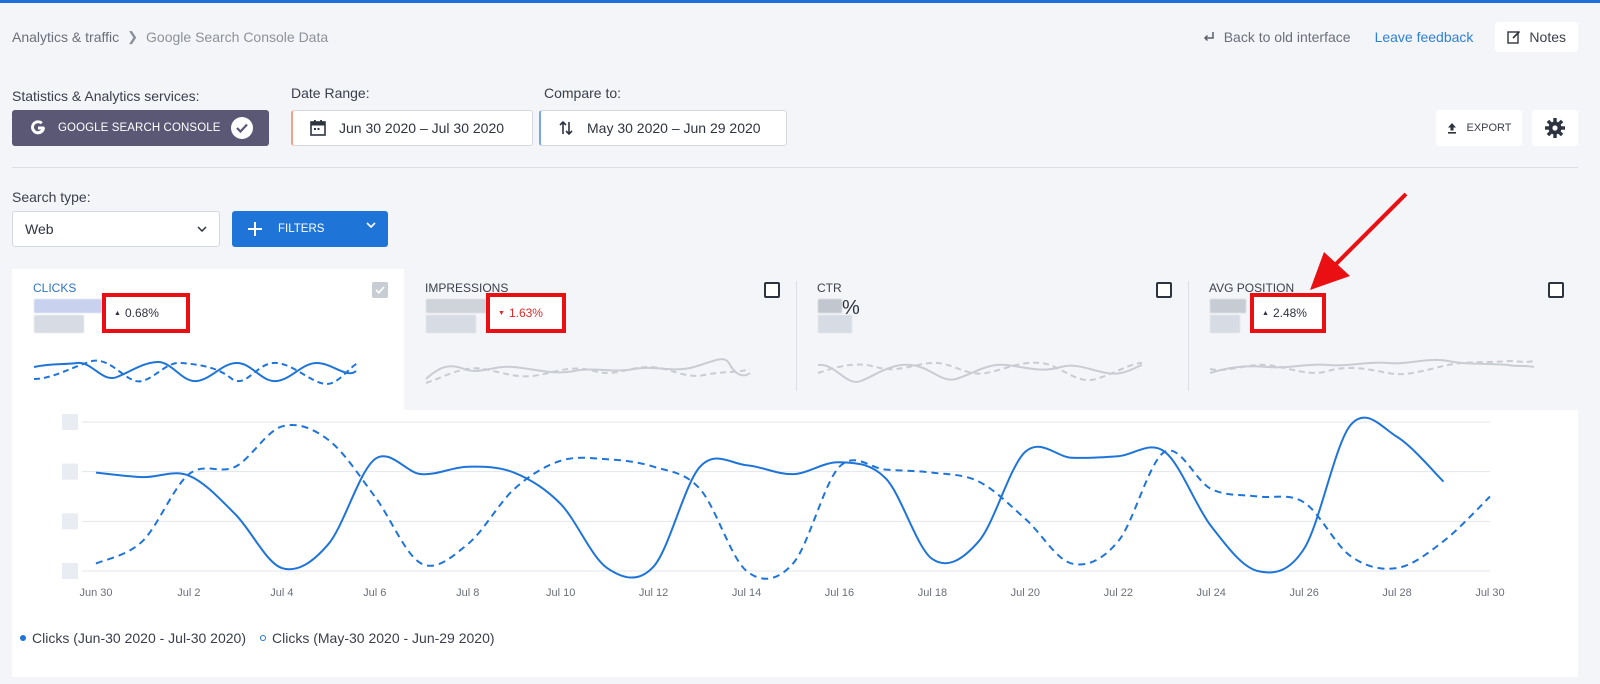  I want to click on legend-label: Clicks (Jun-30 2020 - Jul-30 2020), so click(139, 638).